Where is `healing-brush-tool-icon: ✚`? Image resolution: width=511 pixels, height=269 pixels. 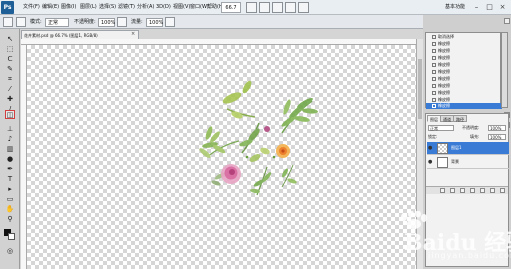
healing-brush-tool-icon: ✚ is located at coordinates (10, 99).